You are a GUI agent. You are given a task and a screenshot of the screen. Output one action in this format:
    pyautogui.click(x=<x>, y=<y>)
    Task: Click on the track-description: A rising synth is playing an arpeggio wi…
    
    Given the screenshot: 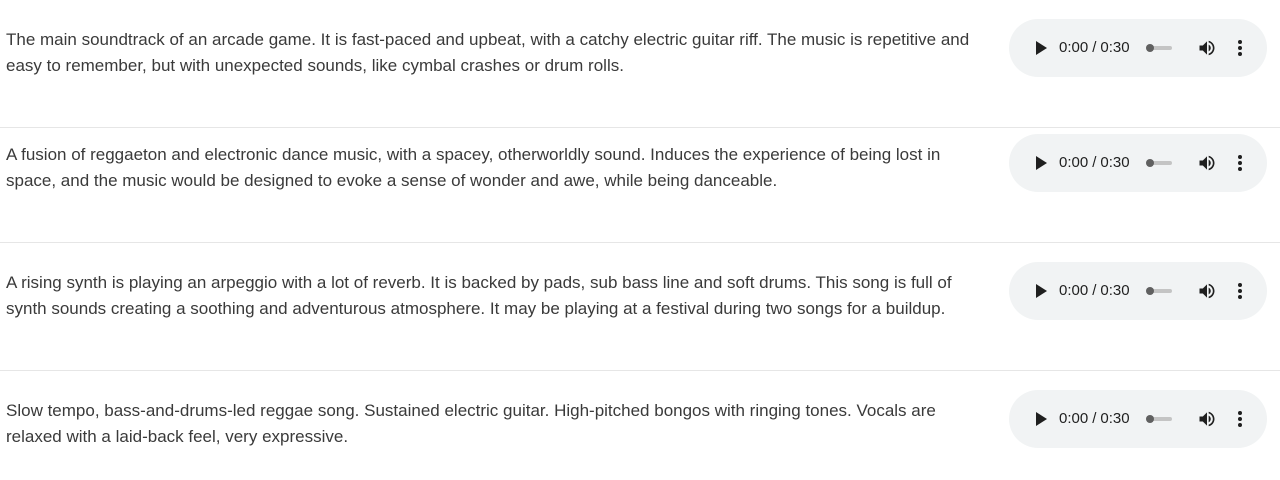 What is the action you would take?
    pyautogui.click(x=479, y=295)
    